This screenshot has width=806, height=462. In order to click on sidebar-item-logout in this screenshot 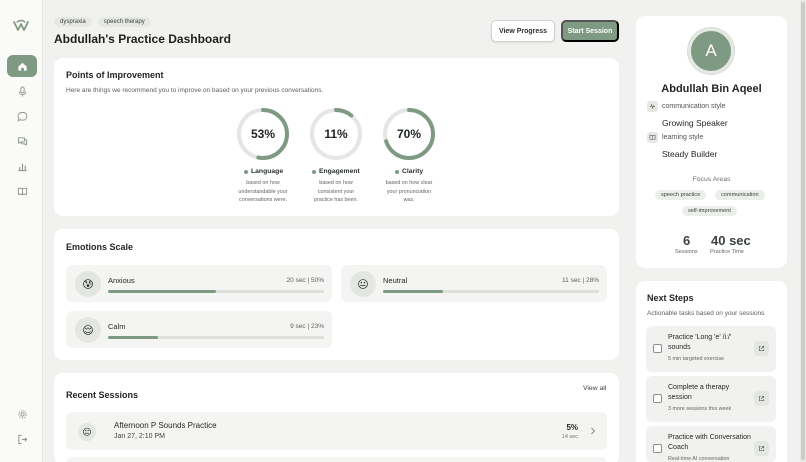, I will do `click(22, 439)`.